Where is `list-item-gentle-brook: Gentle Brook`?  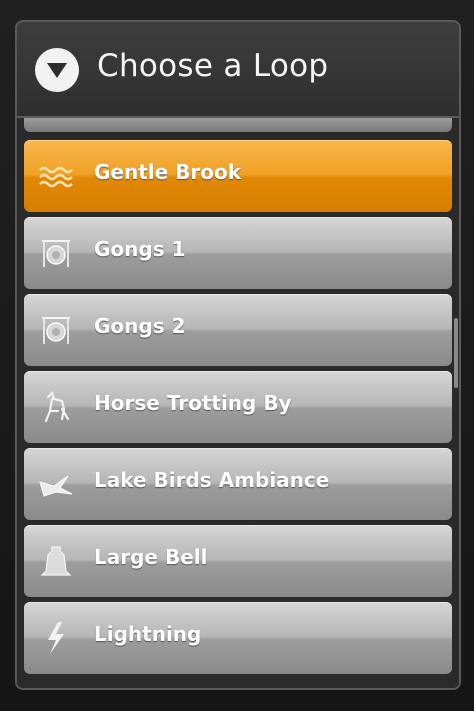
list-item-gentle-brook: Gentle Brook is located at coordinates (238, 176).